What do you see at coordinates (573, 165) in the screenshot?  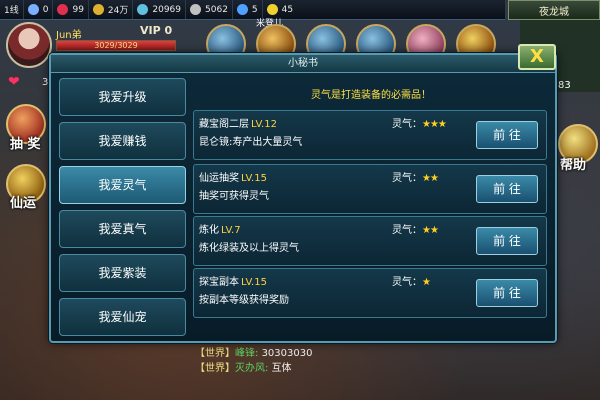 I see `help-label: 帮助` at bounding box center [573, 165].